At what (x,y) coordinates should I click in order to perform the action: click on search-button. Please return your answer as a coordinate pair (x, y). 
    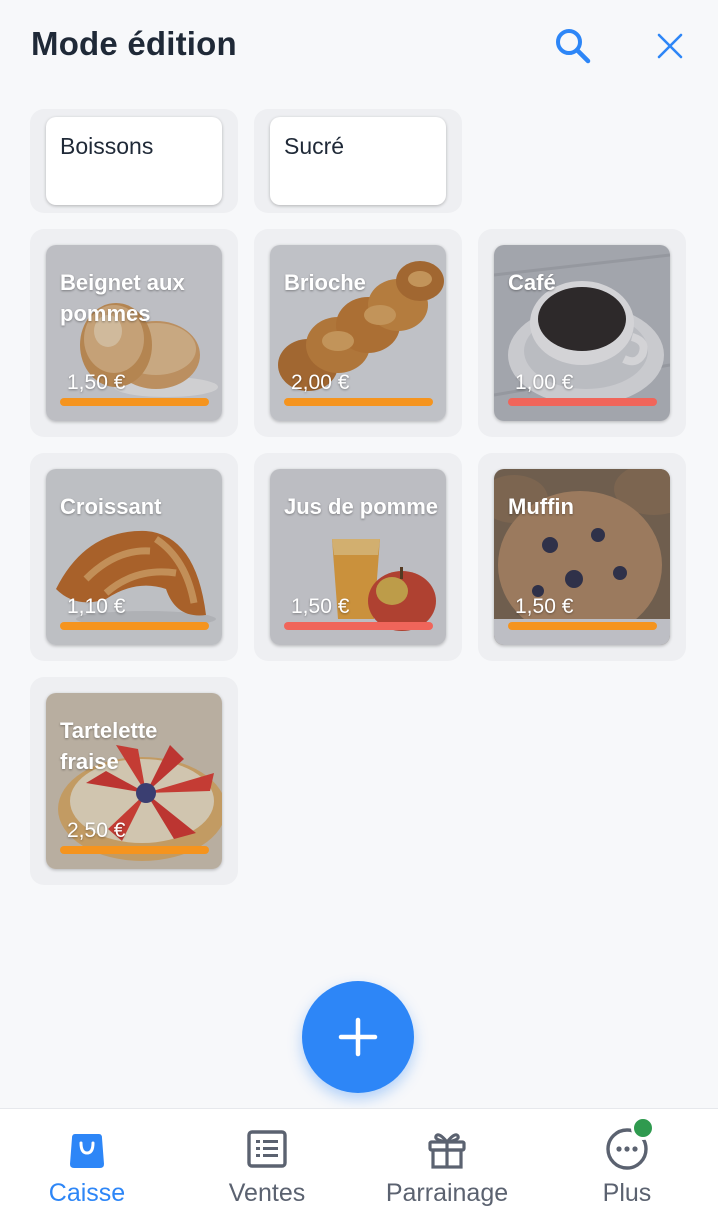
    Looking at the image, I should click on (573, 46).